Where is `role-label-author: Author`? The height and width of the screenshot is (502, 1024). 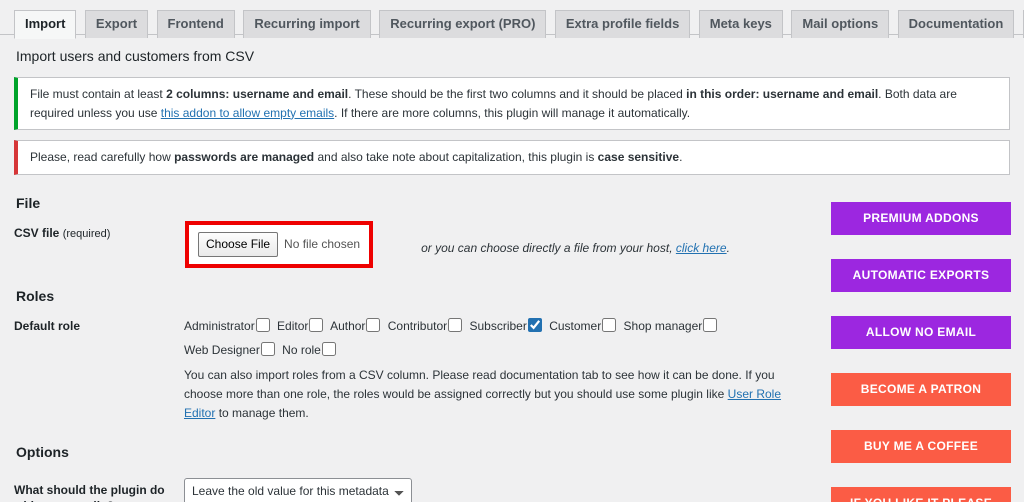
role-label-author: Author is located at coordinates (348, 325).